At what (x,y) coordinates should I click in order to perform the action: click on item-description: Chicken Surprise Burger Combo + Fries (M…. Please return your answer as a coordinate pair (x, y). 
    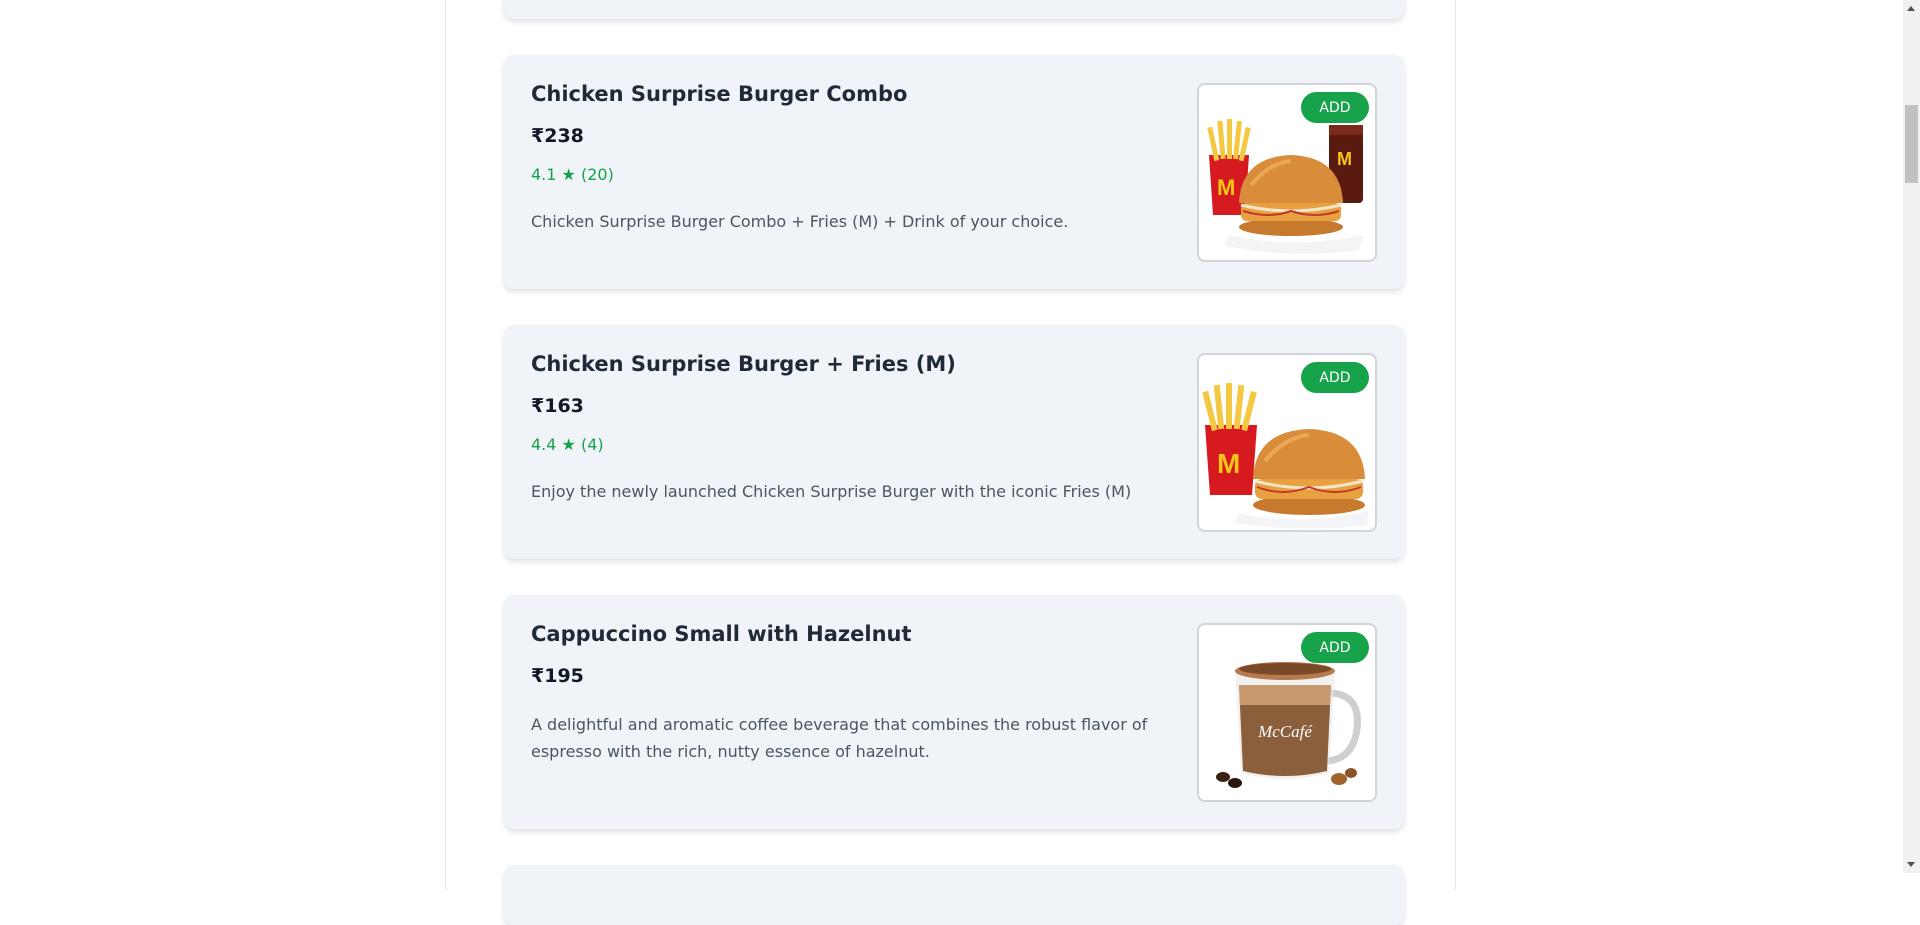
    Looking at the image, I should click on (800, 221).